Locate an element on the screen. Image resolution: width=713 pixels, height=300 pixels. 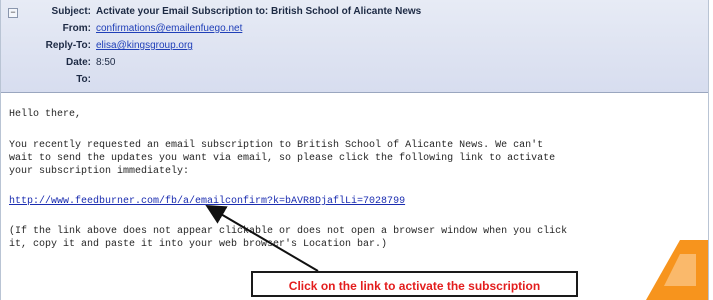
subject-label: Subject: is located at coordinates (71, 11).